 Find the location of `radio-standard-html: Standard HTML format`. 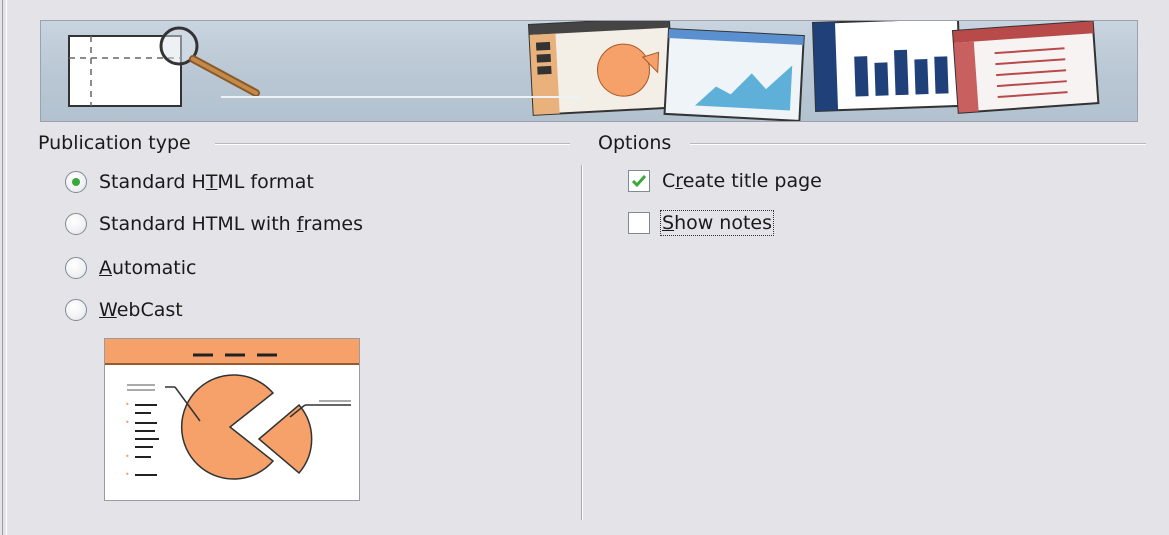

radio-standard-html: Standard HTML format is located at coordinates (189, 182).